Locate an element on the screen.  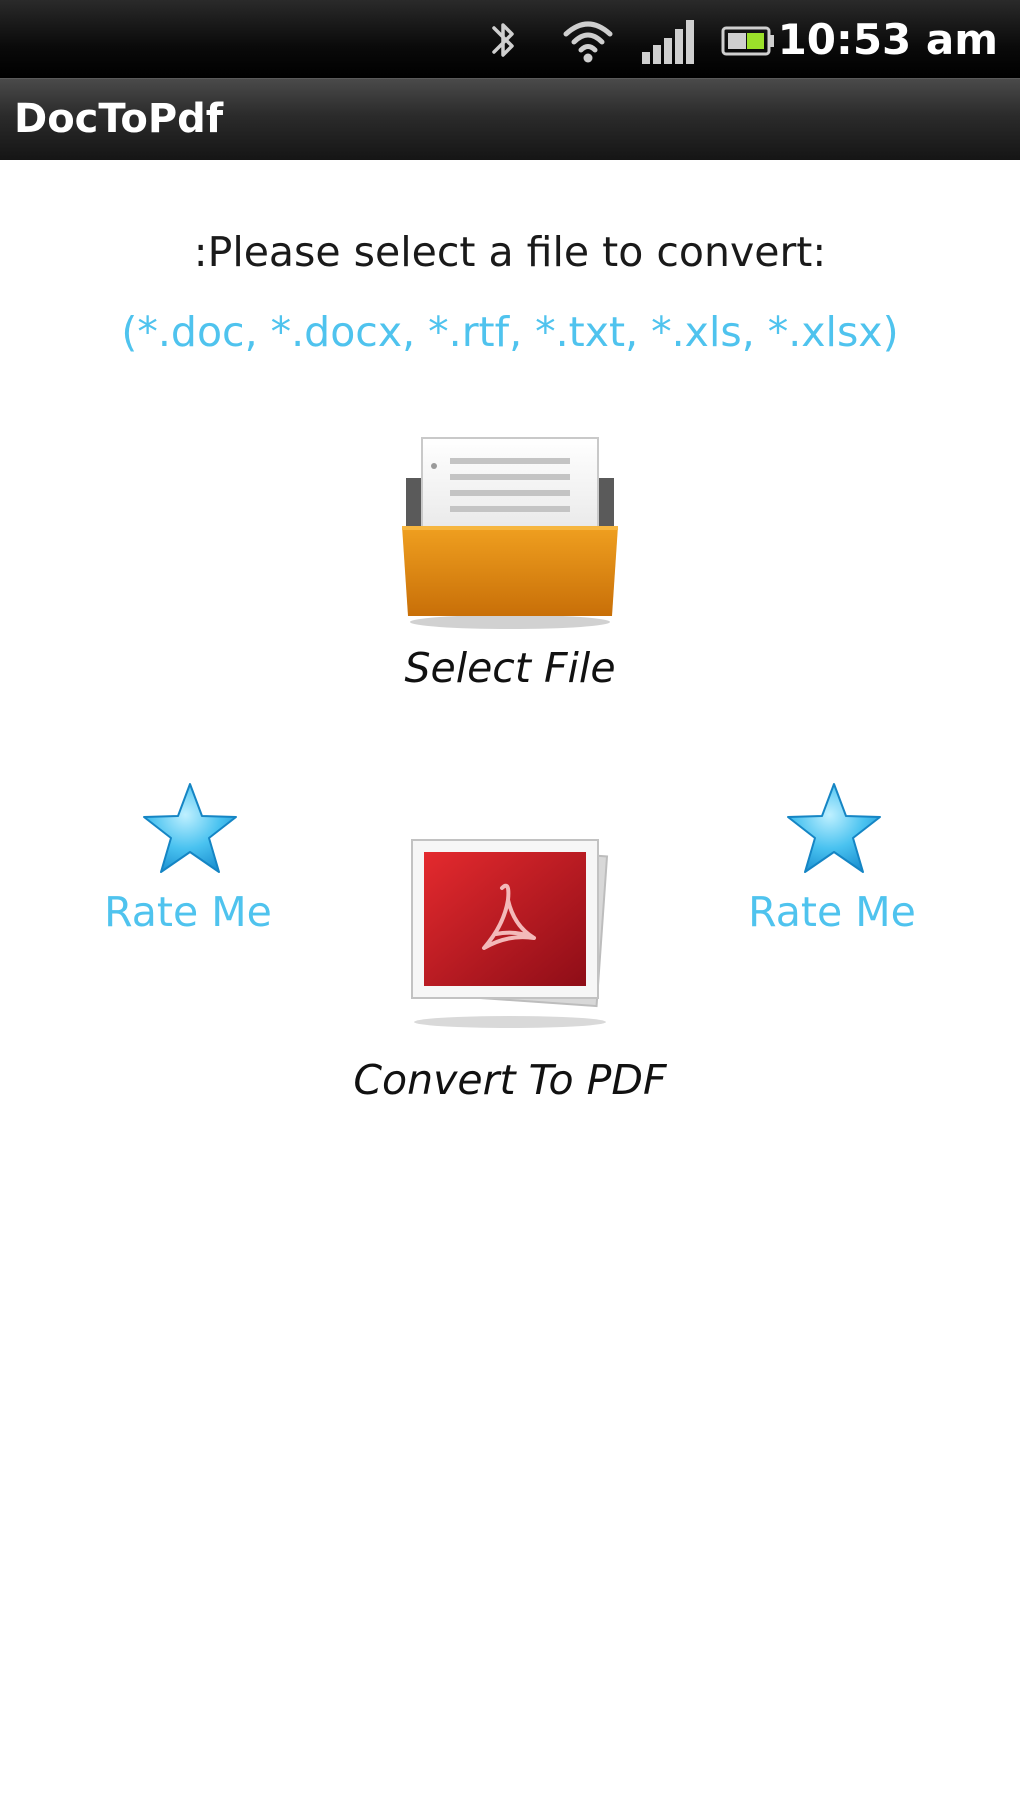
rate-me-left-button: Rate Me is located at coordinates (188, 865).